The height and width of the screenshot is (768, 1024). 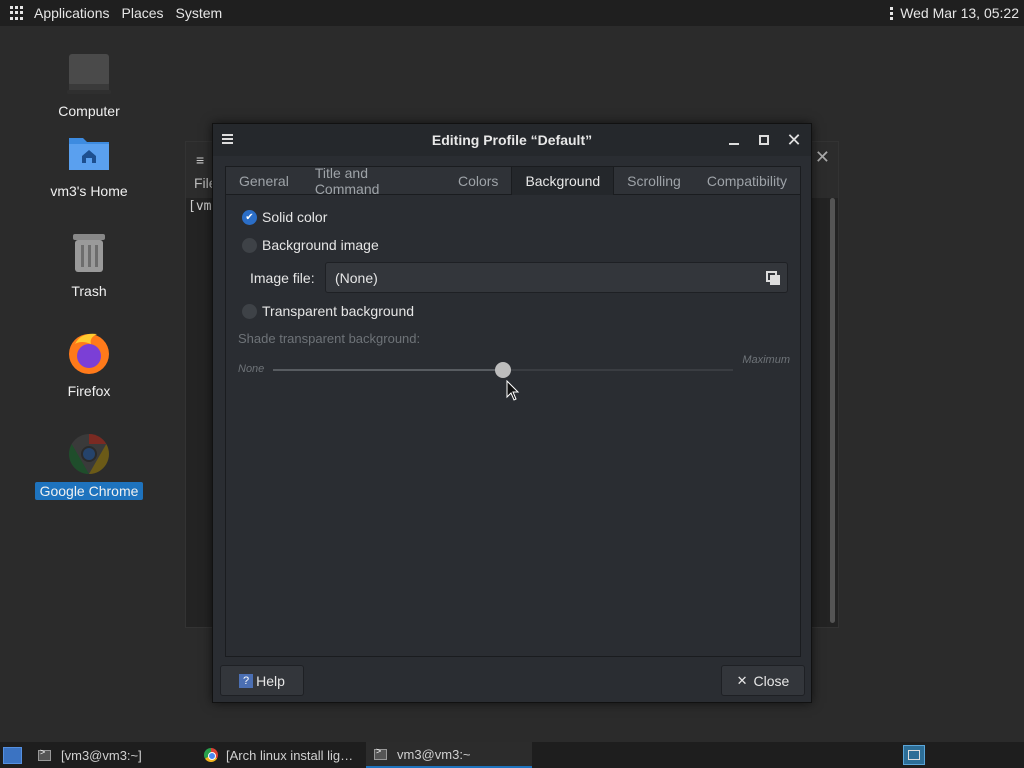 I want to click on tab-background: Background, so click(x=563, y=181).